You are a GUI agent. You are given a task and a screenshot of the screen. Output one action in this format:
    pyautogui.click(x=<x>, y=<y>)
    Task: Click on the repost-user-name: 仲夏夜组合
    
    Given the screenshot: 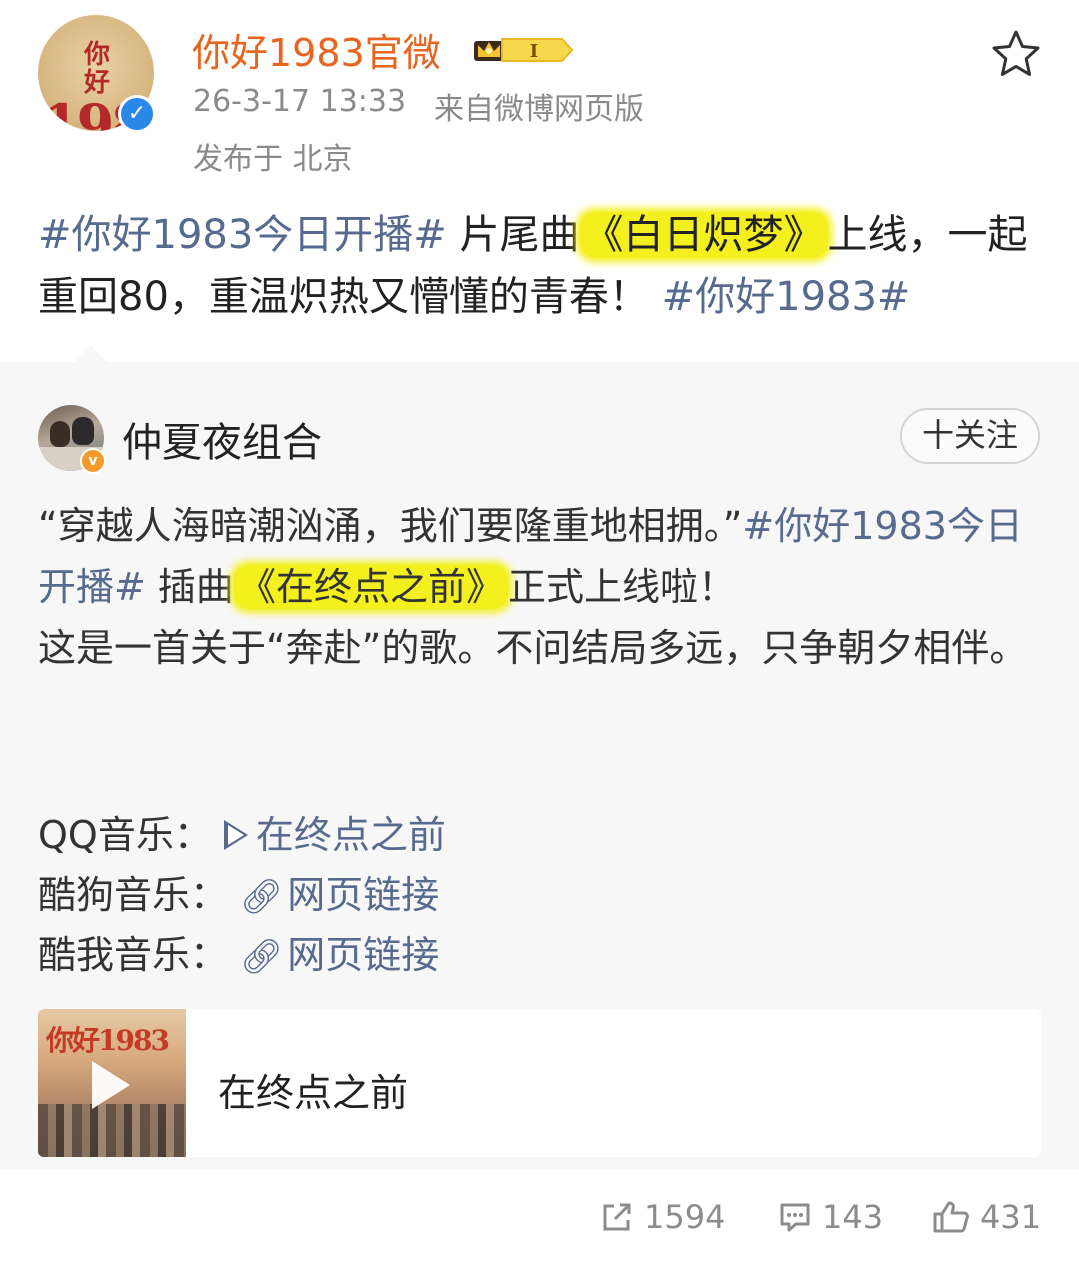 What is the action you would take?
    pyautogui.click(x=222, y=439)
    